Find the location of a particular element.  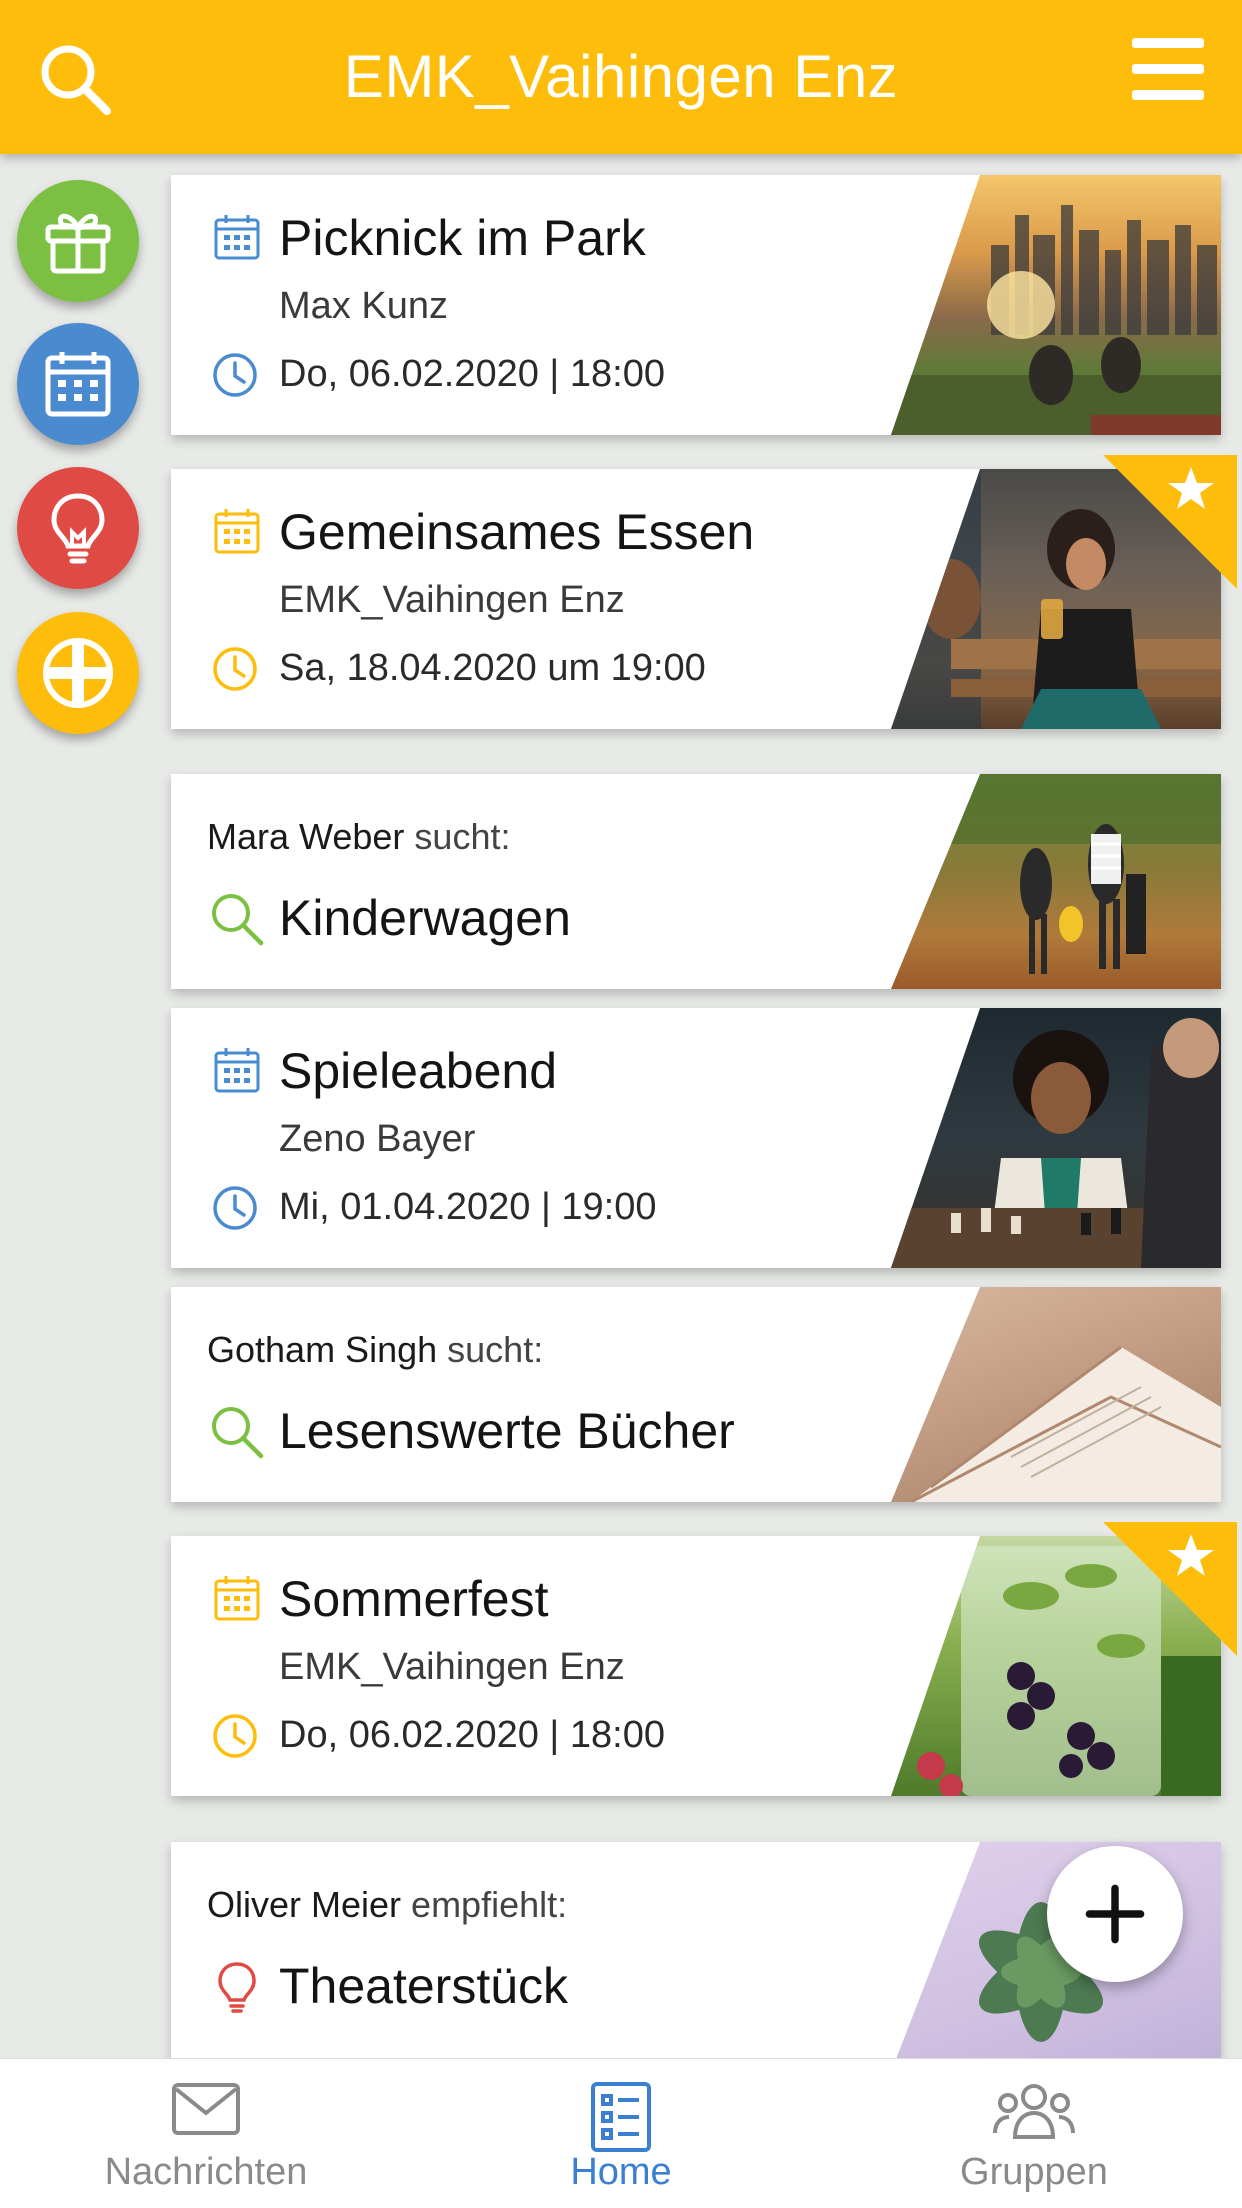

event-datetime: Sa, 18.04.2020 um 19:00 is located at coordinates (492, 668).